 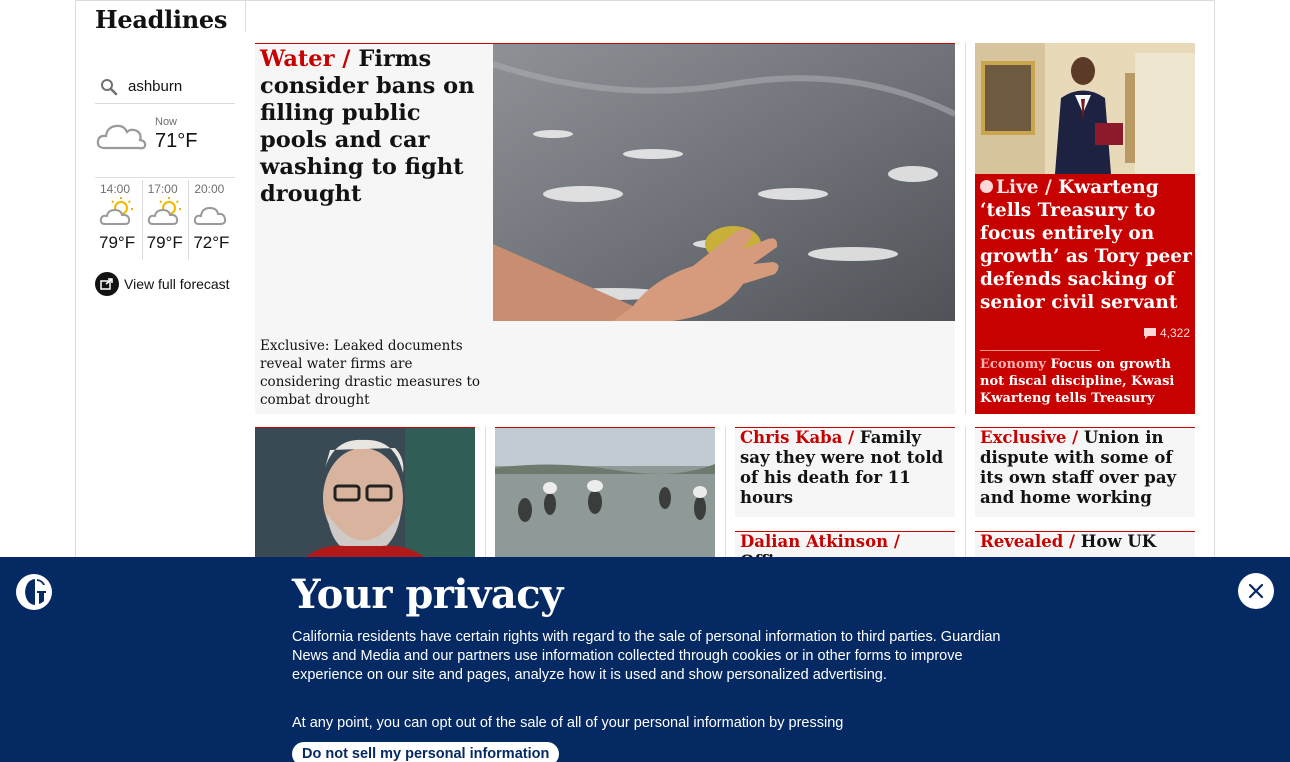 What do you see at coordinates (107, 284) in the screenshot?
I see `external-link-icon` at bounding box center [107, 284].